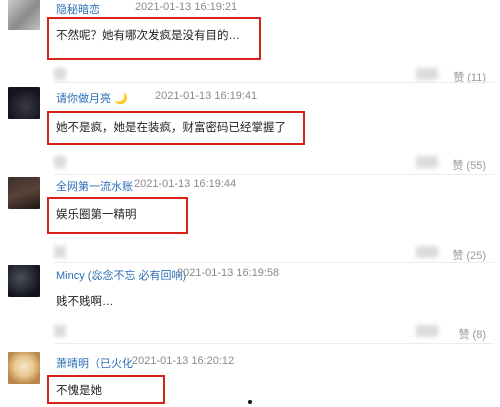 The height and width of the screenshot is (407, 500). I want to click on username: Mincy (惢念不忘 必有回响), so click(121, 275).